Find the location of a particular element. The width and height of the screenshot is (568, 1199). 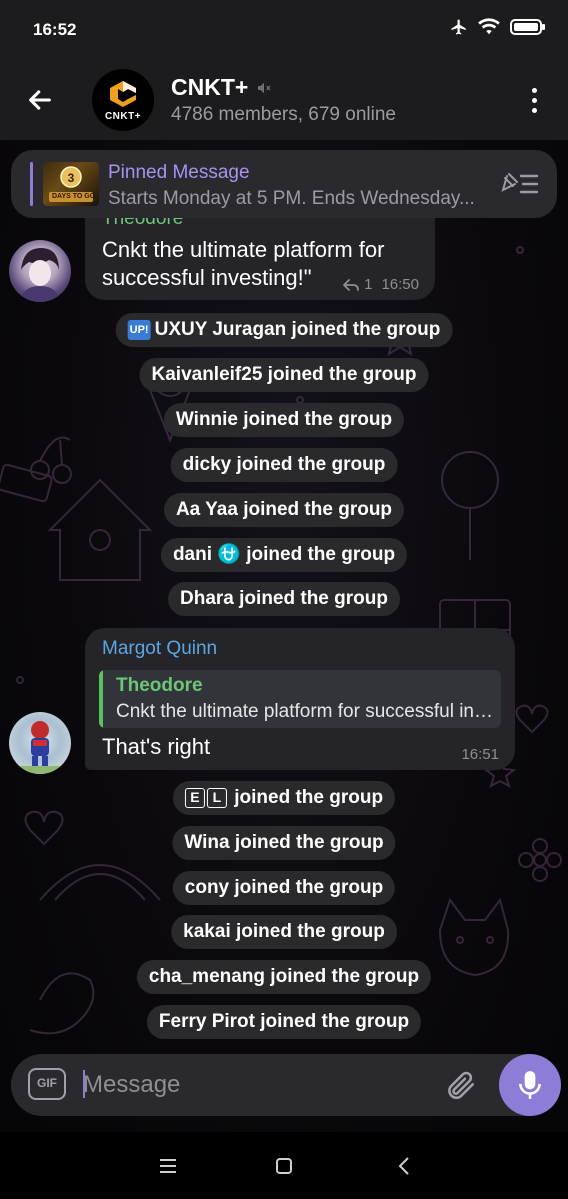

message-composer: GIF is located at coordinates (286, 1085).